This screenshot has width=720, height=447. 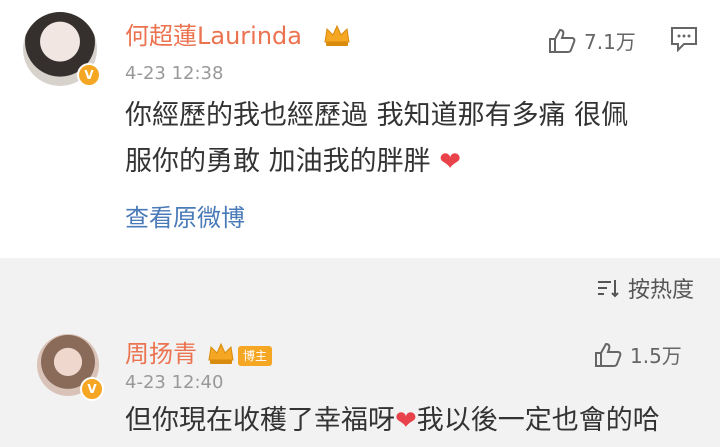 I want to click on sort-button: 按热度, so click(x=645, y=288).